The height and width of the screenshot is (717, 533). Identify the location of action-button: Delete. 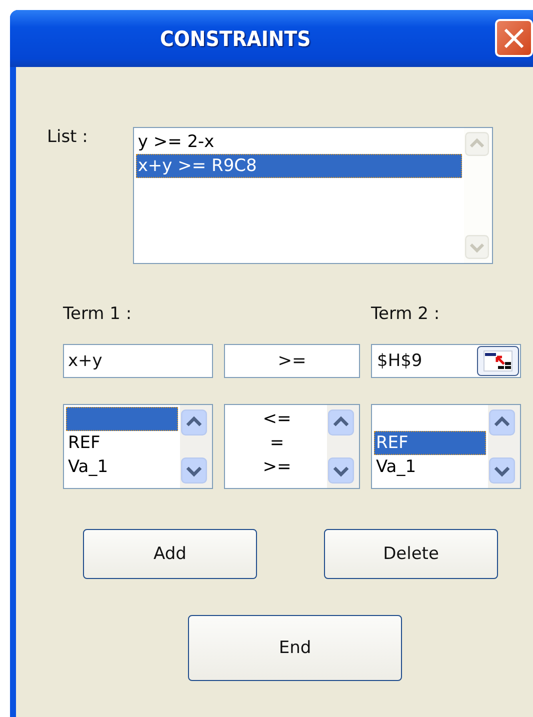
(411, 554).